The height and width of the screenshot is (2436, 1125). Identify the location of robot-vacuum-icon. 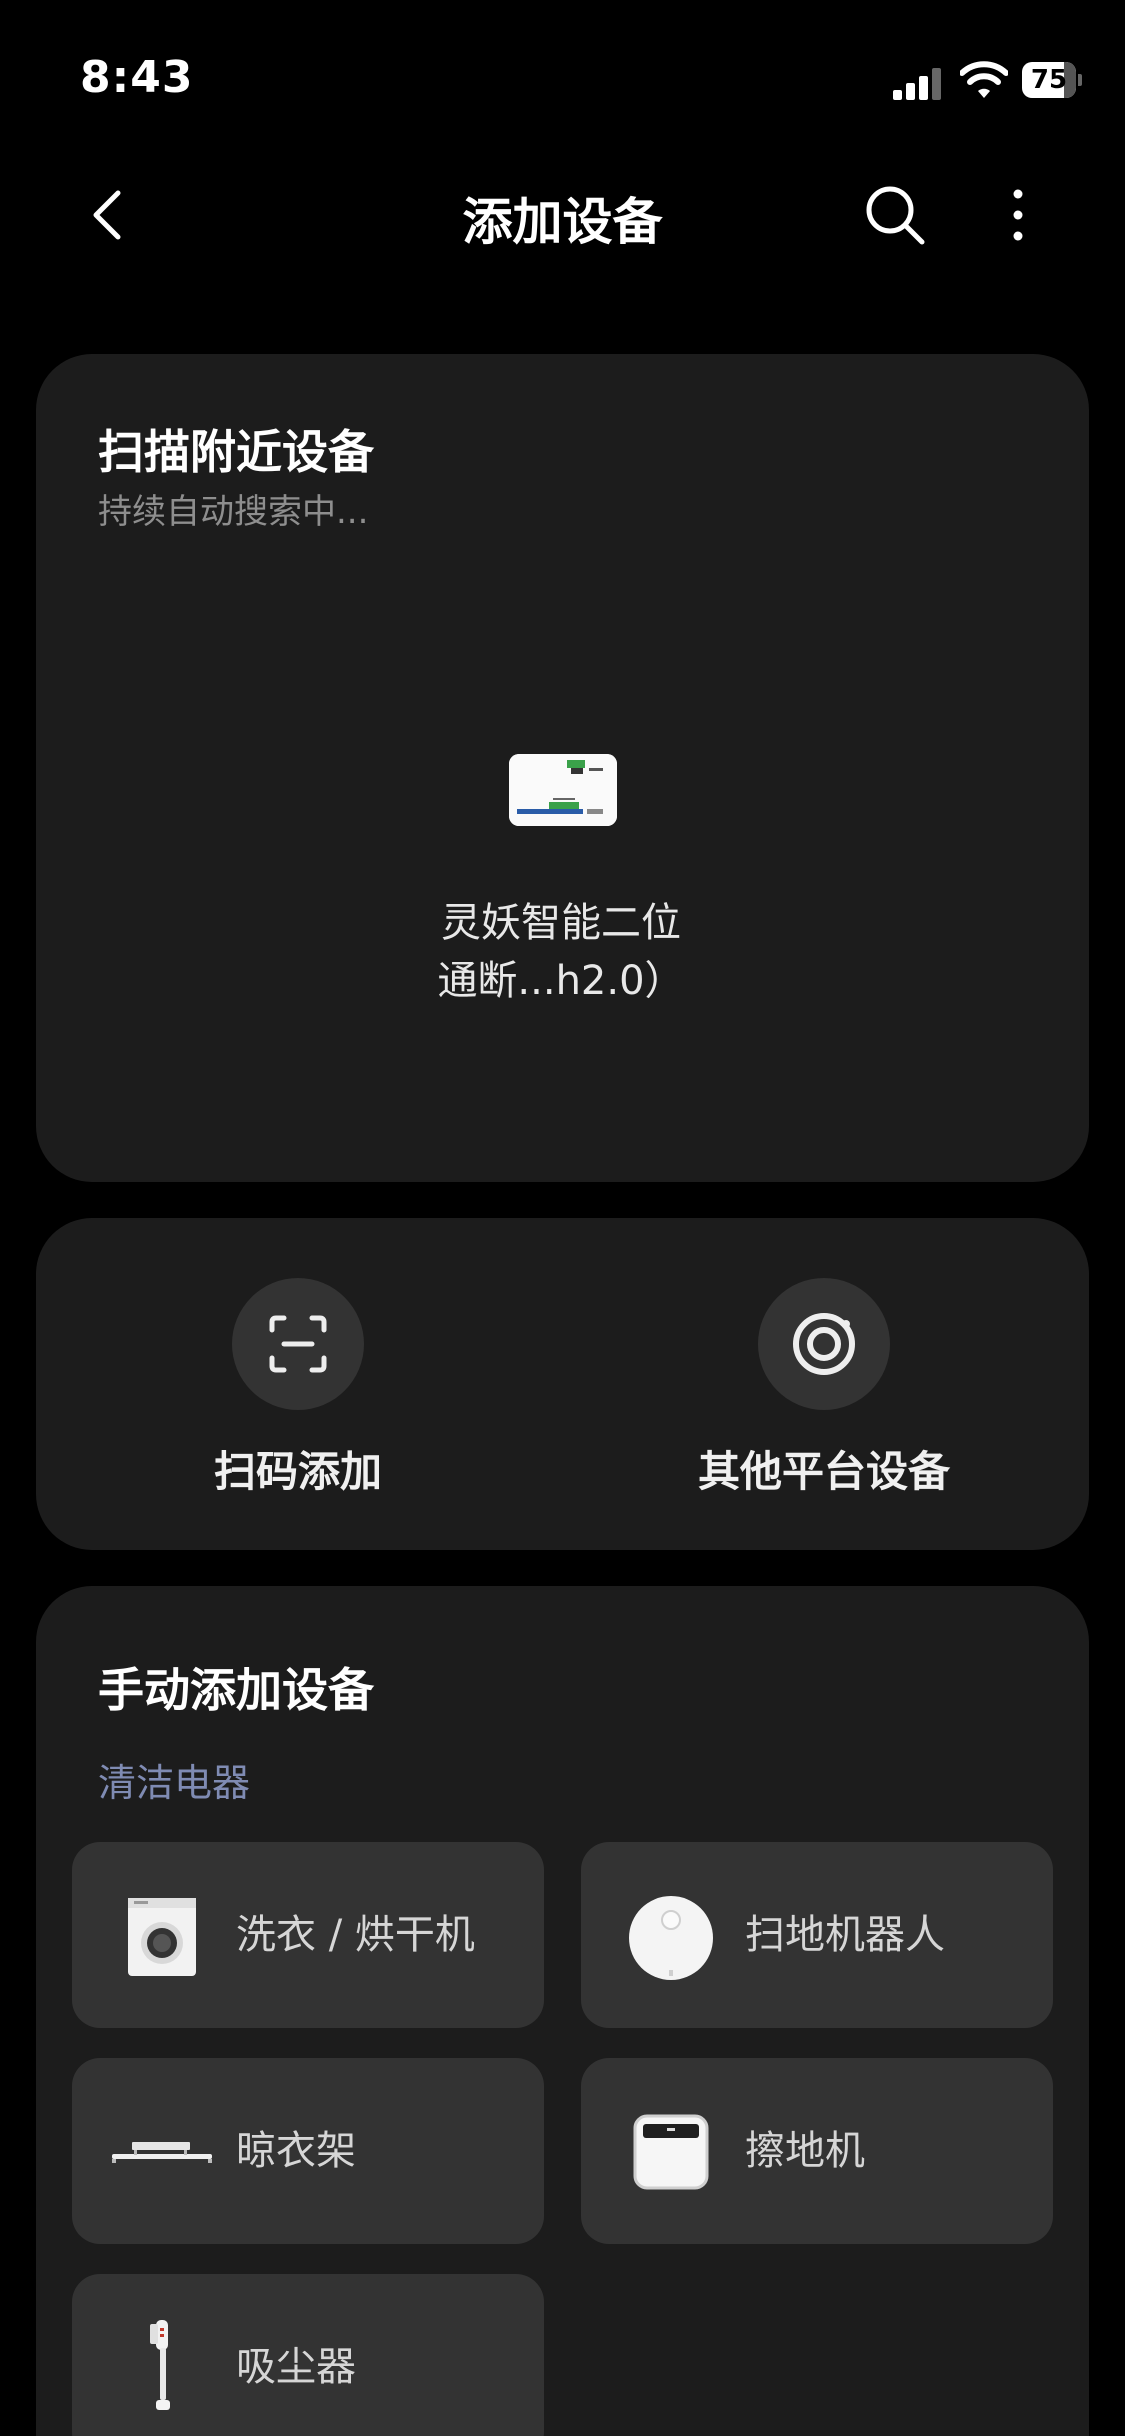
(671, 1938).